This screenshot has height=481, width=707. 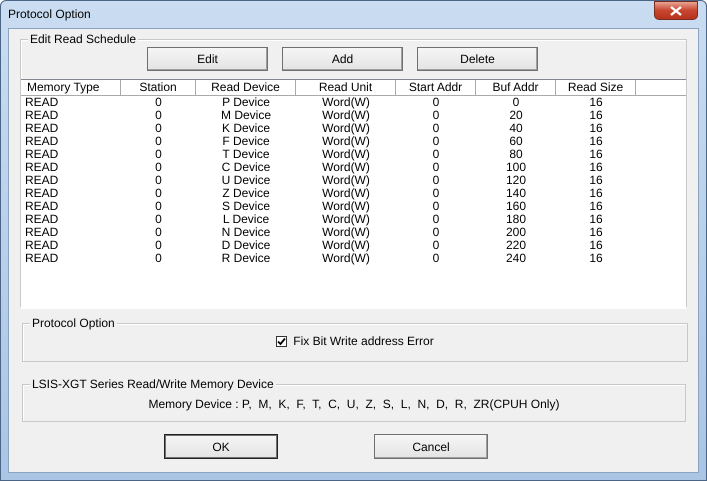 What do you see at coordinates (83, 39) in the screenshot?
I see `group-title: Edit Read Schedule` at bounding box center [83, 39].